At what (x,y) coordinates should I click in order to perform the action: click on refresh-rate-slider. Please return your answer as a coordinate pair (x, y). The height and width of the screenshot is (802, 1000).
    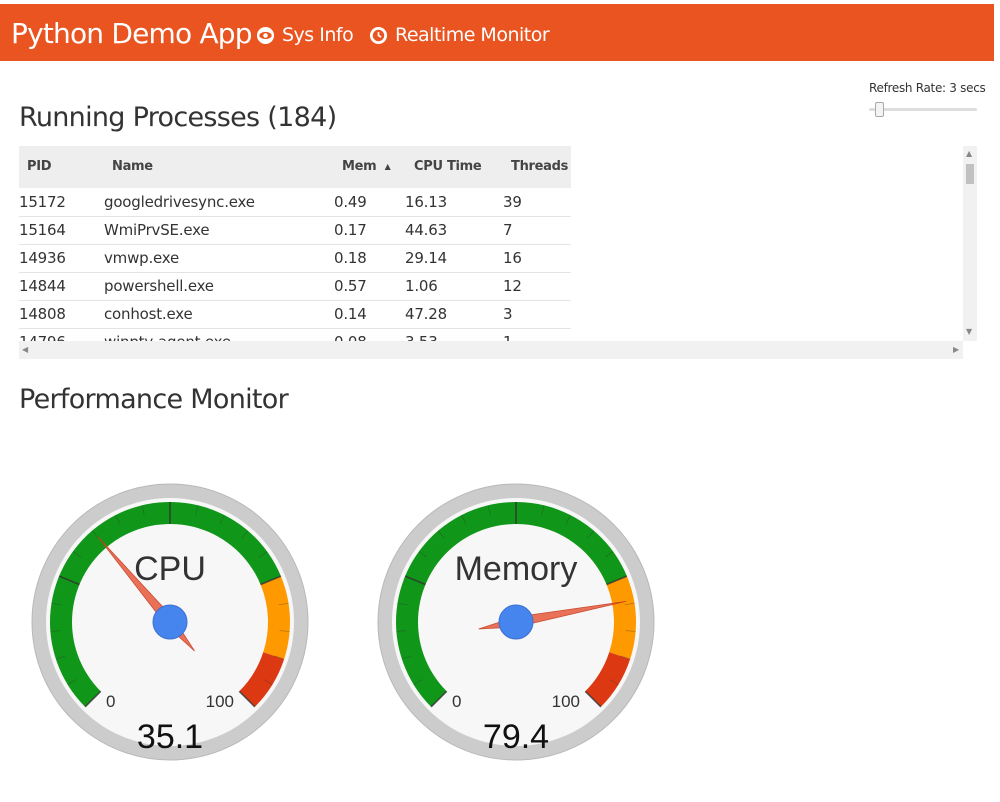
    Looking at the image, I should click on (923, 109).